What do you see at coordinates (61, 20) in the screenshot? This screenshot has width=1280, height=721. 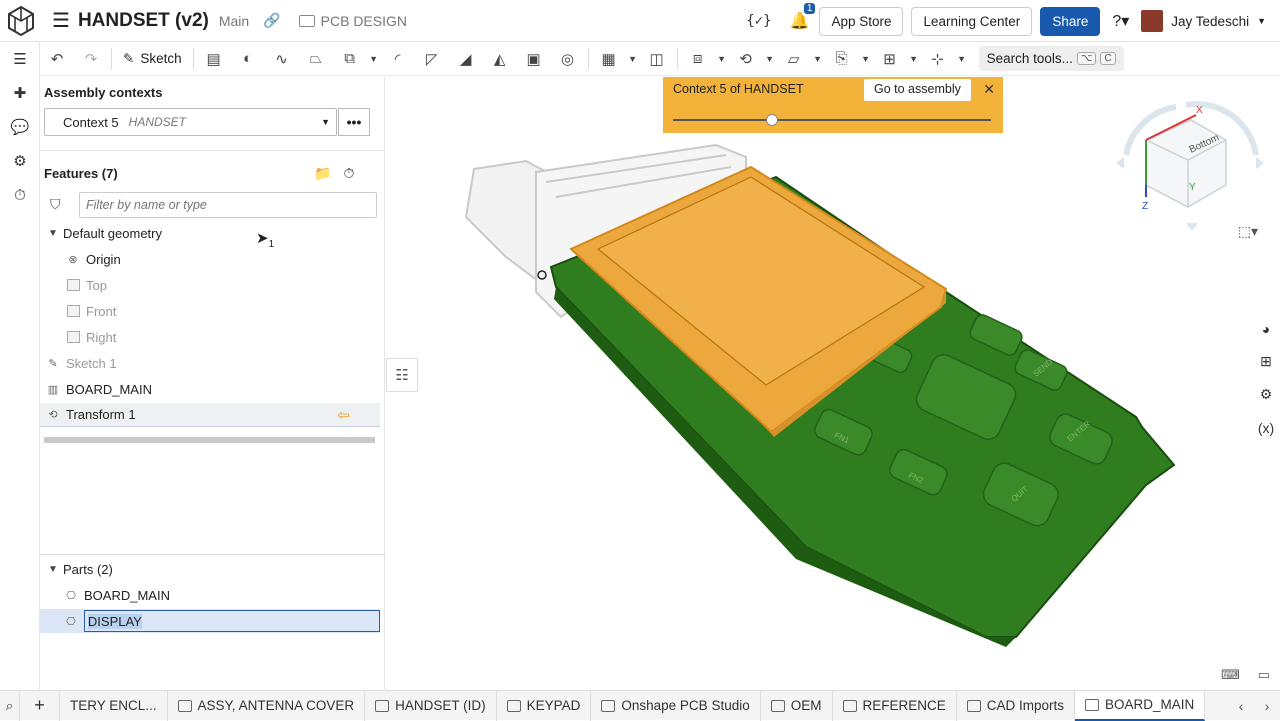 I see `menu-icon: ☰` at bounding box center [61, 20].